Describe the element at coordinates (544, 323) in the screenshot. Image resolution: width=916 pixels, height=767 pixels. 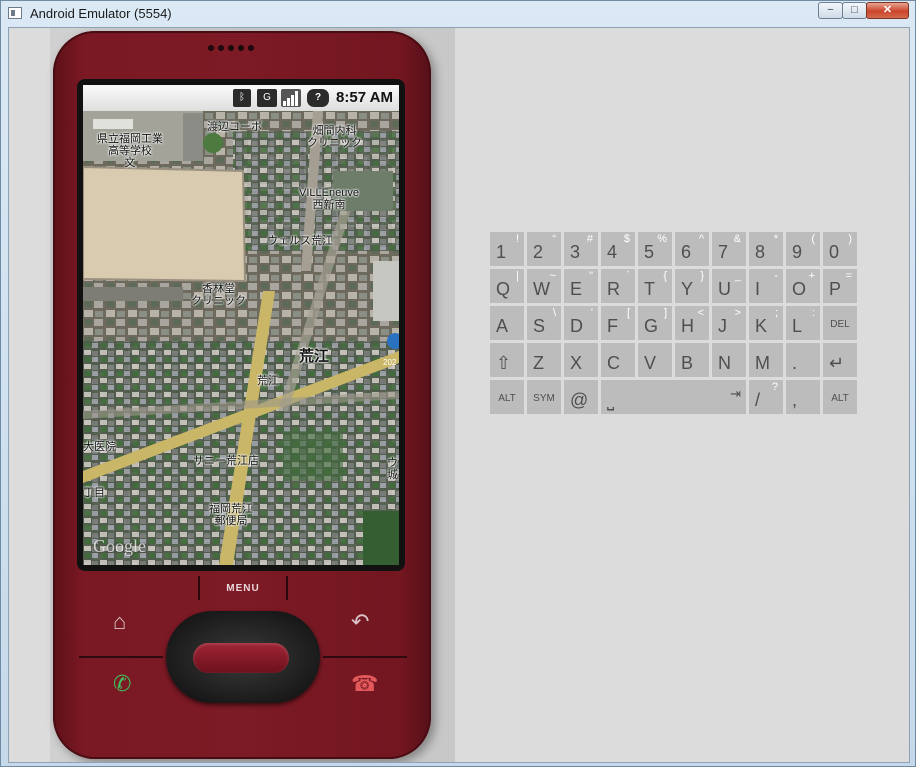
I see `key-s: S \` at that location.